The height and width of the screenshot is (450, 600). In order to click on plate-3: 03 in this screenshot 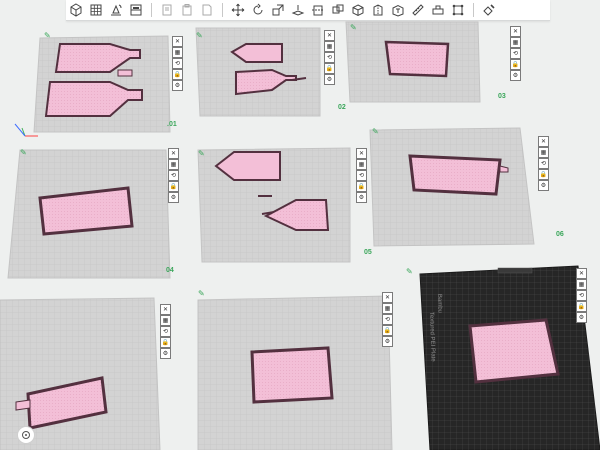, I will do `click(425, 62)`.